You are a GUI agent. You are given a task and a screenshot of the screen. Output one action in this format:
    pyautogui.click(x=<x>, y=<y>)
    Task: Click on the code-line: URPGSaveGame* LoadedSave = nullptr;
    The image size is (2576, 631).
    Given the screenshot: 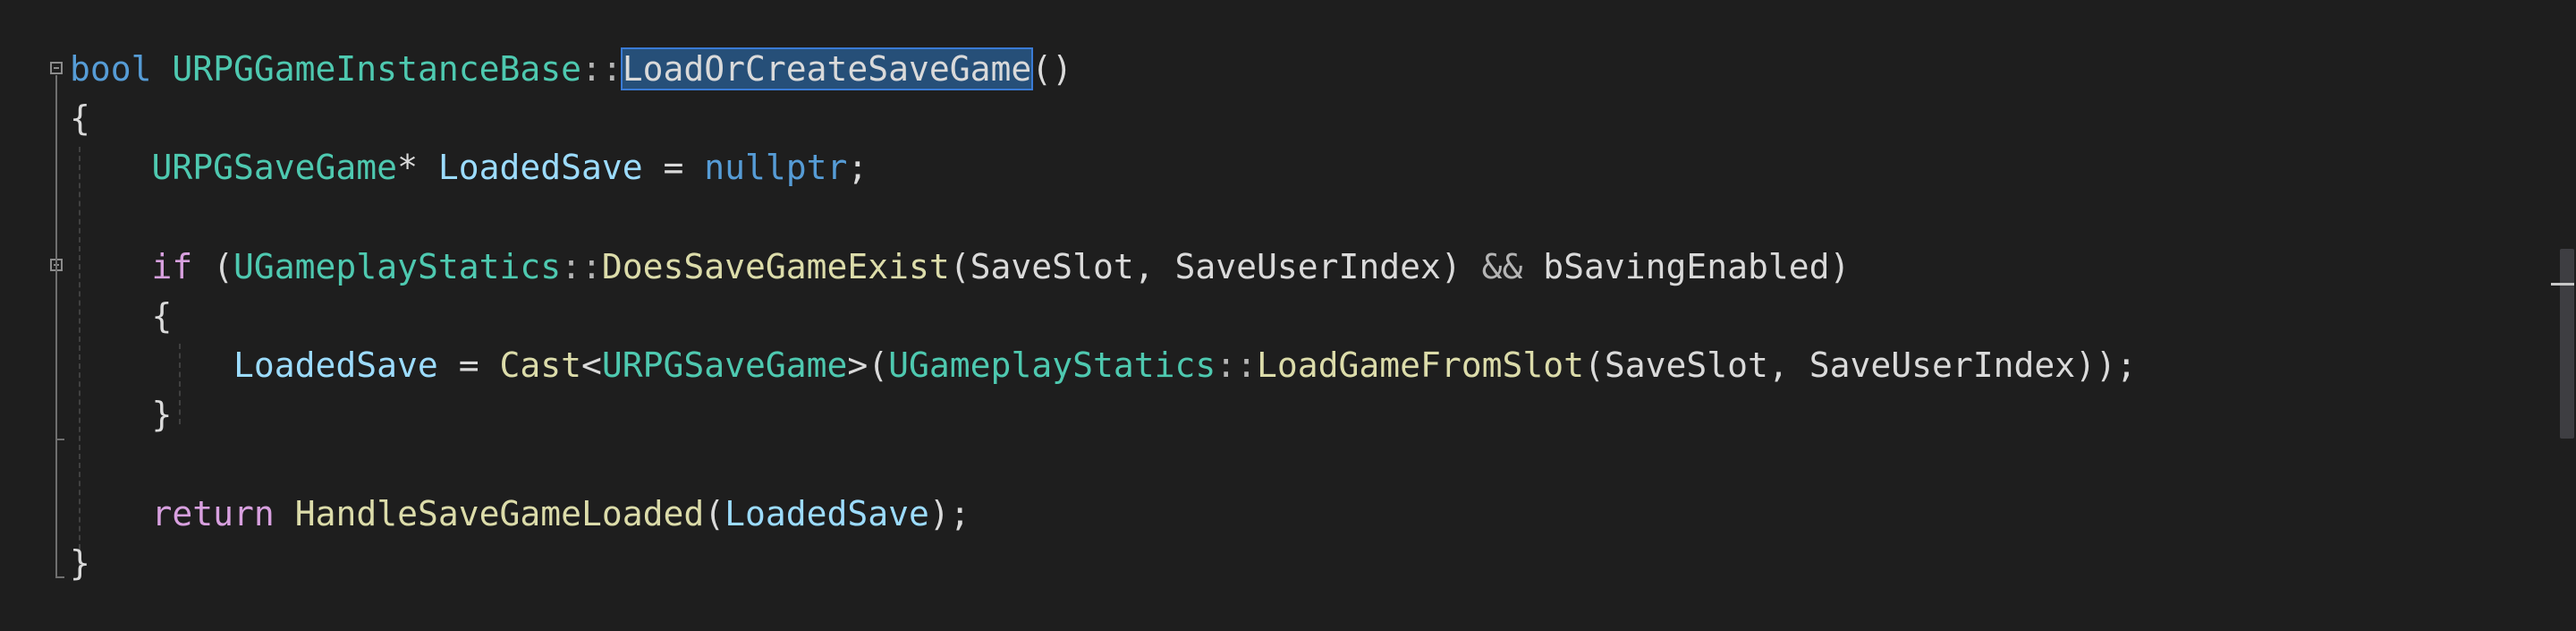 What is the action you would take?
    pyautogui.click(x=1103, y=168)
    